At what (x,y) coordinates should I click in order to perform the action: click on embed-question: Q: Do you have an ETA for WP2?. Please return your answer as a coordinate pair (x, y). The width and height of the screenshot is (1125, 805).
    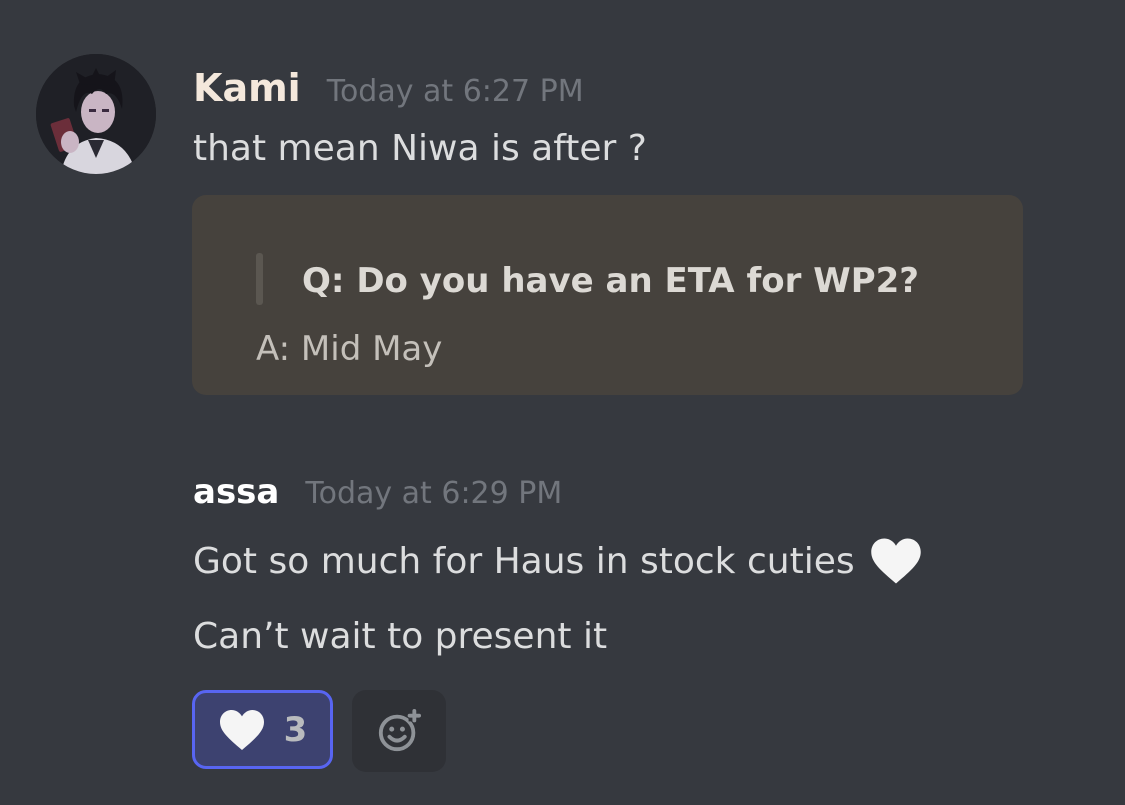
    Looking at the image, I should click on (610, 281).